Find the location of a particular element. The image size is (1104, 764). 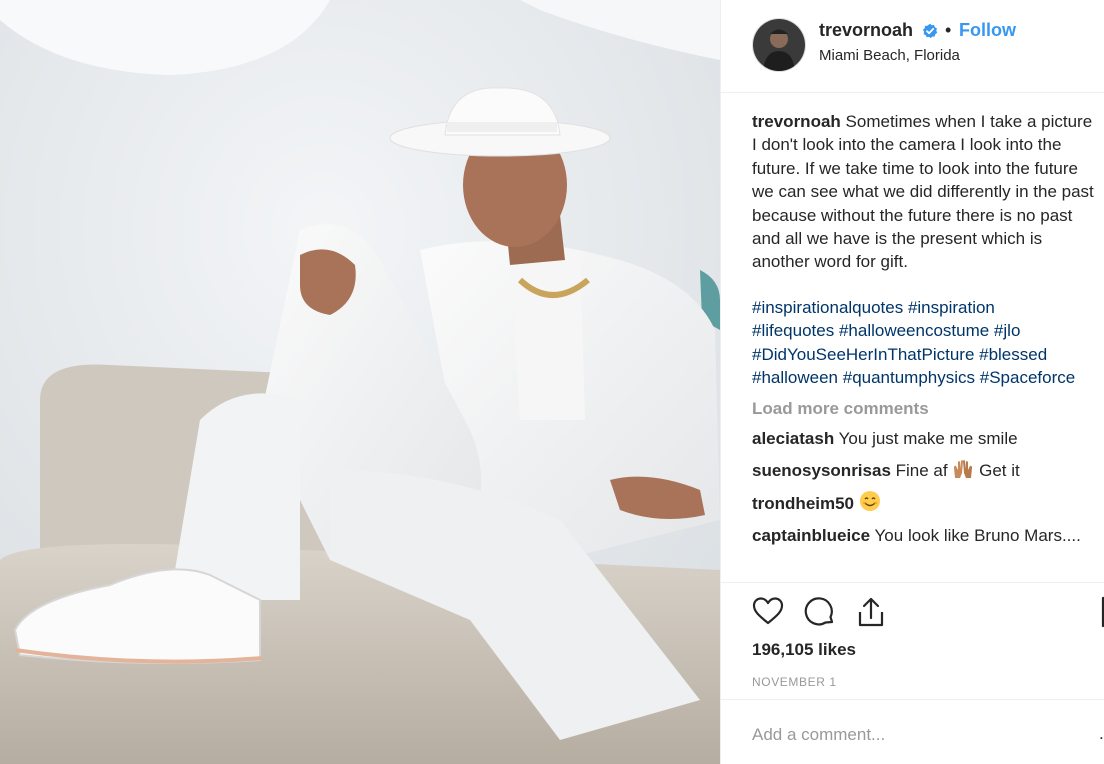

comment-username: captainblueice is located at coordinates (811, 535).